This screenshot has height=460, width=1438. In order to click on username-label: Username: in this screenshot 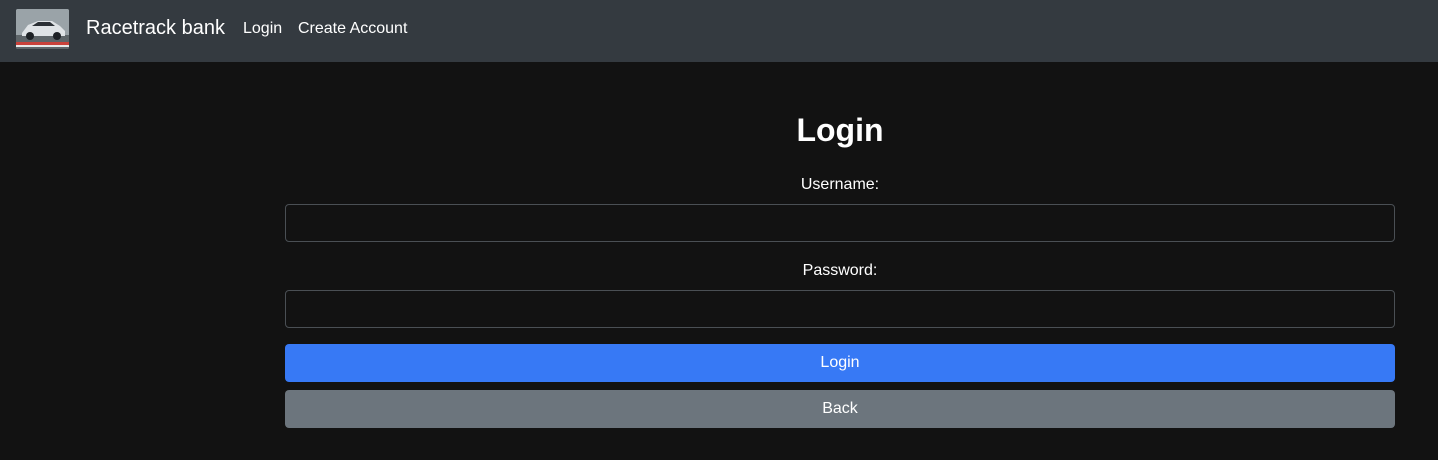, I will do `click(840, 184)`.